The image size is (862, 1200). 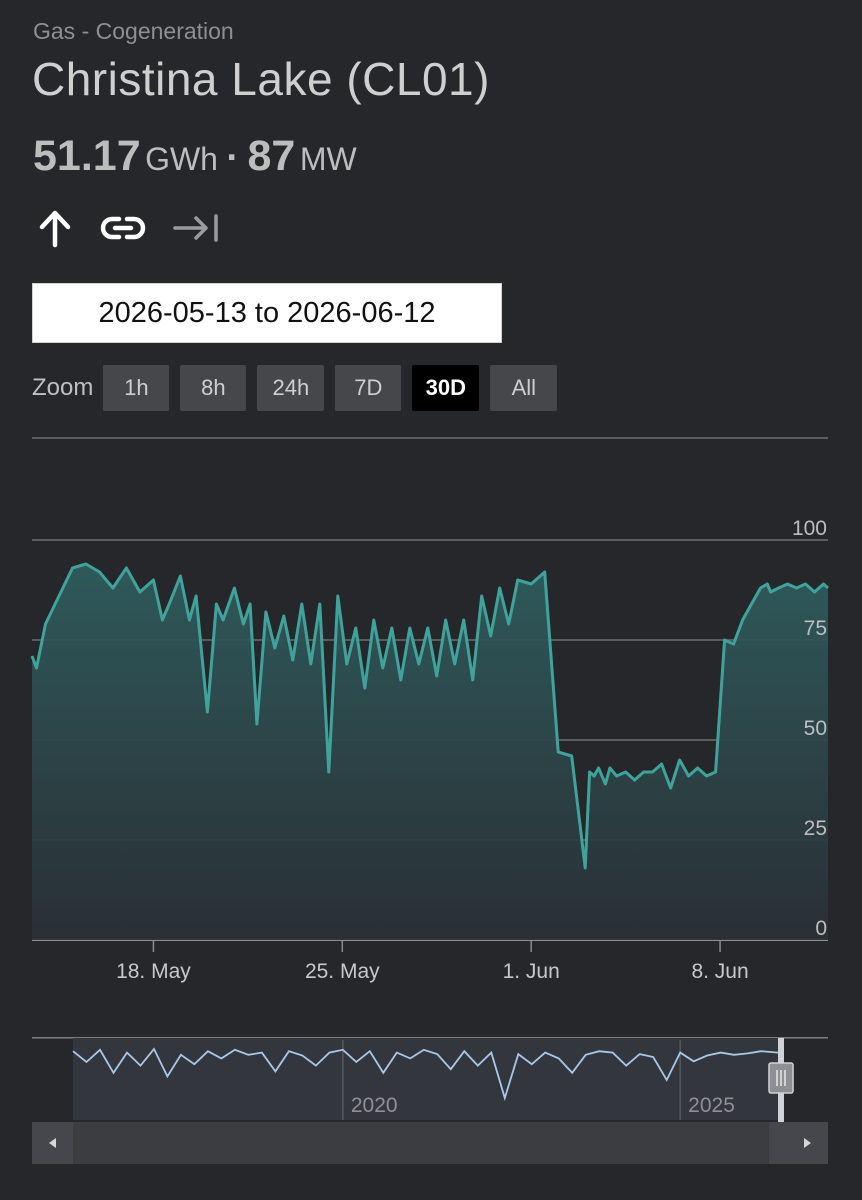 What do you see at coordinates (711, 1105) in the screenshot?
I see `navigator-tick-label: 2025` at bounding box center [711, 1105].